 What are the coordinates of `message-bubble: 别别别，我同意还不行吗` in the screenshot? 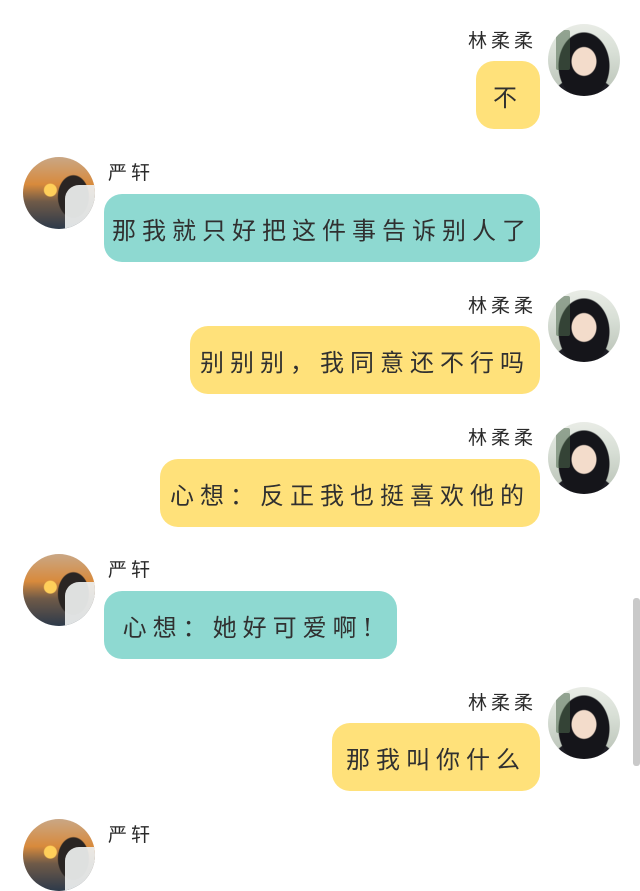 It's located at (365, 360).